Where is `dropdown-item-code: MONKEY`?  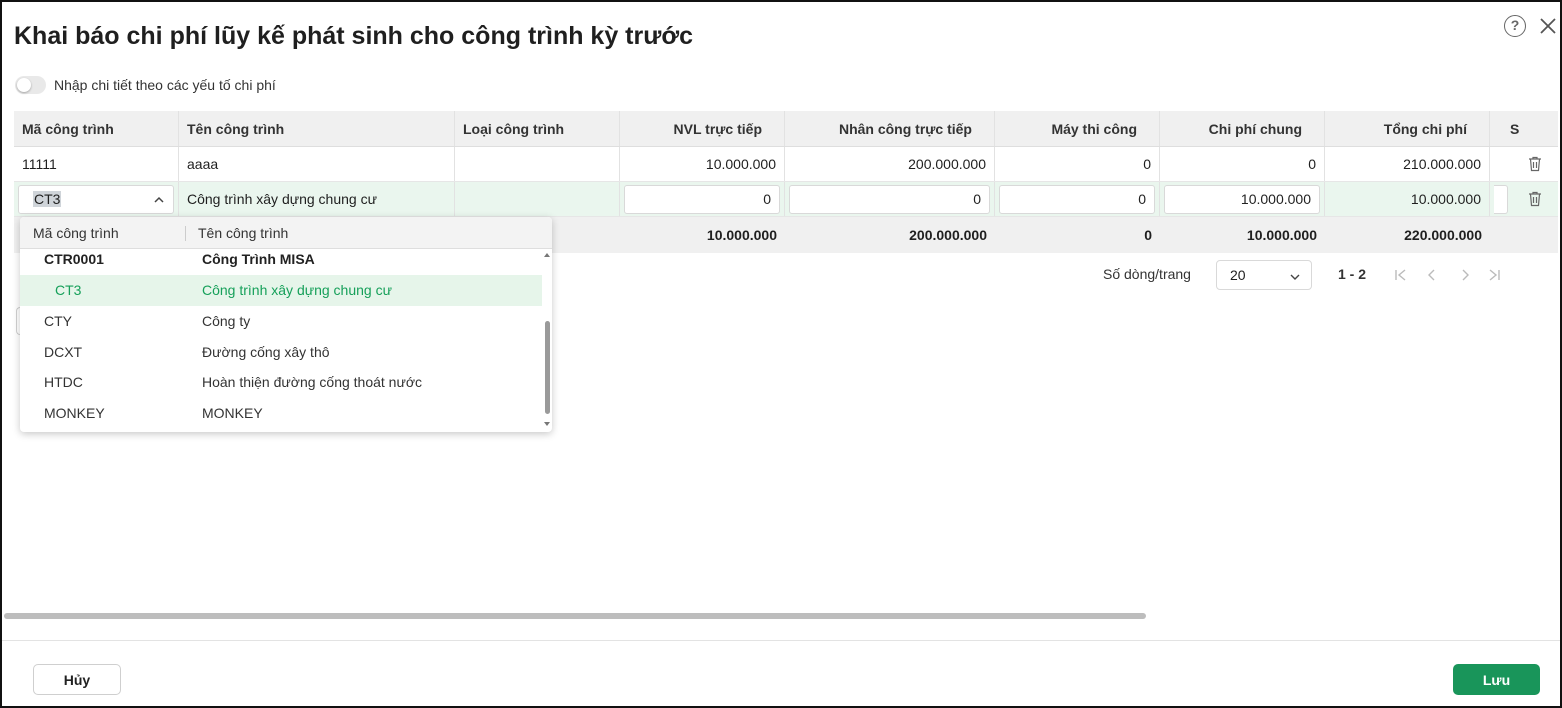
dropdown-item-code: MONKEY is located at coordinates (74, 413).